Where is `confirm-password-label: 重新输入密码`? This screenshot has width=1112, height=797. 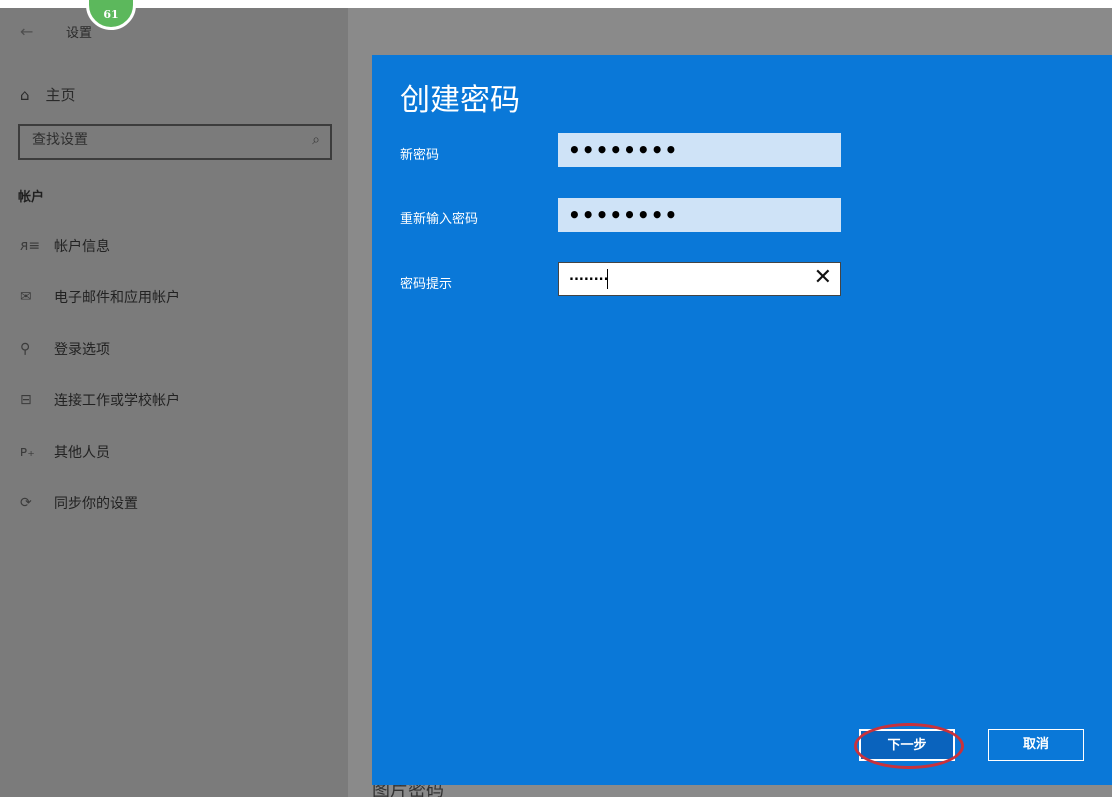
confirm-password-label: 重新输入密码 is located at coordinates (439, 219).